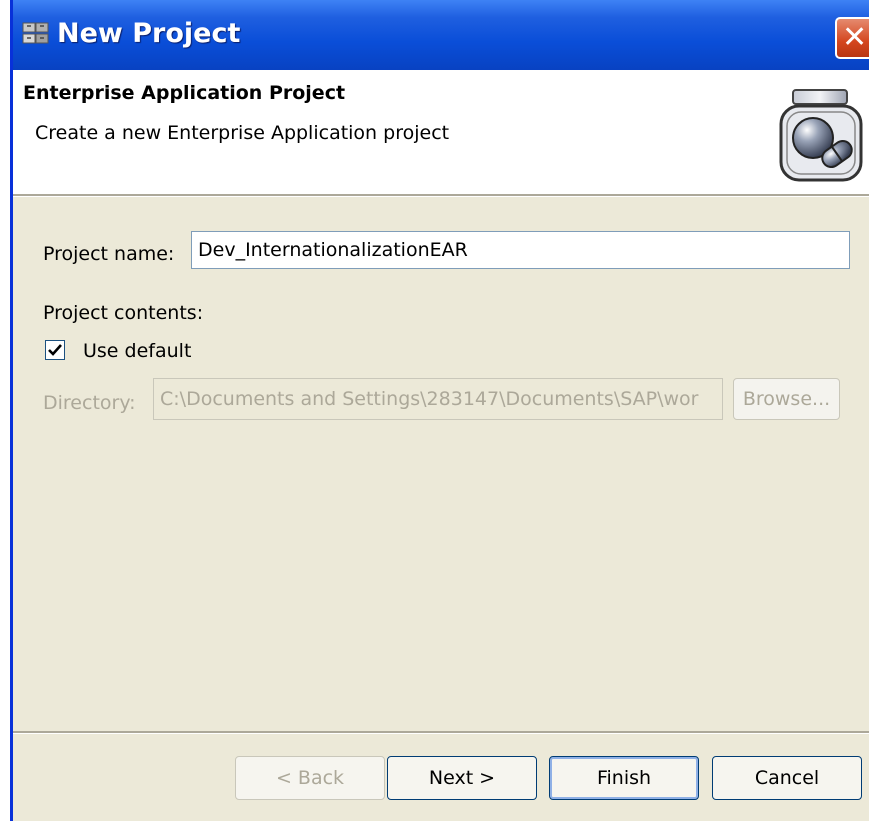  What do you see at coordinates (441, 732) in the screenshot?
I see `footer-separator` at bounding box center [441, 732].